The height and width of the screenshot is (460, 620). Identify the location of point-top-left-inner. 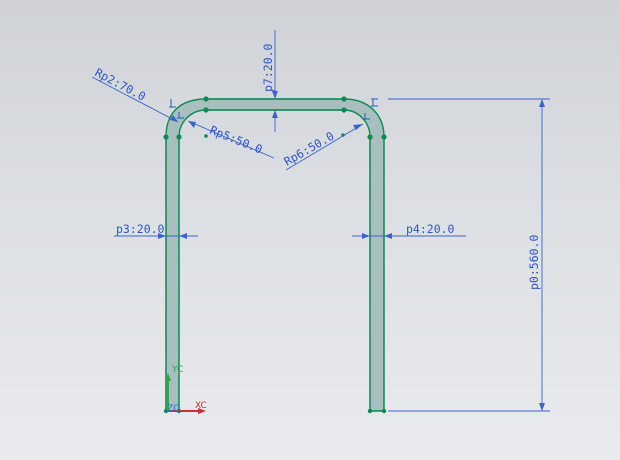
(206, 110).